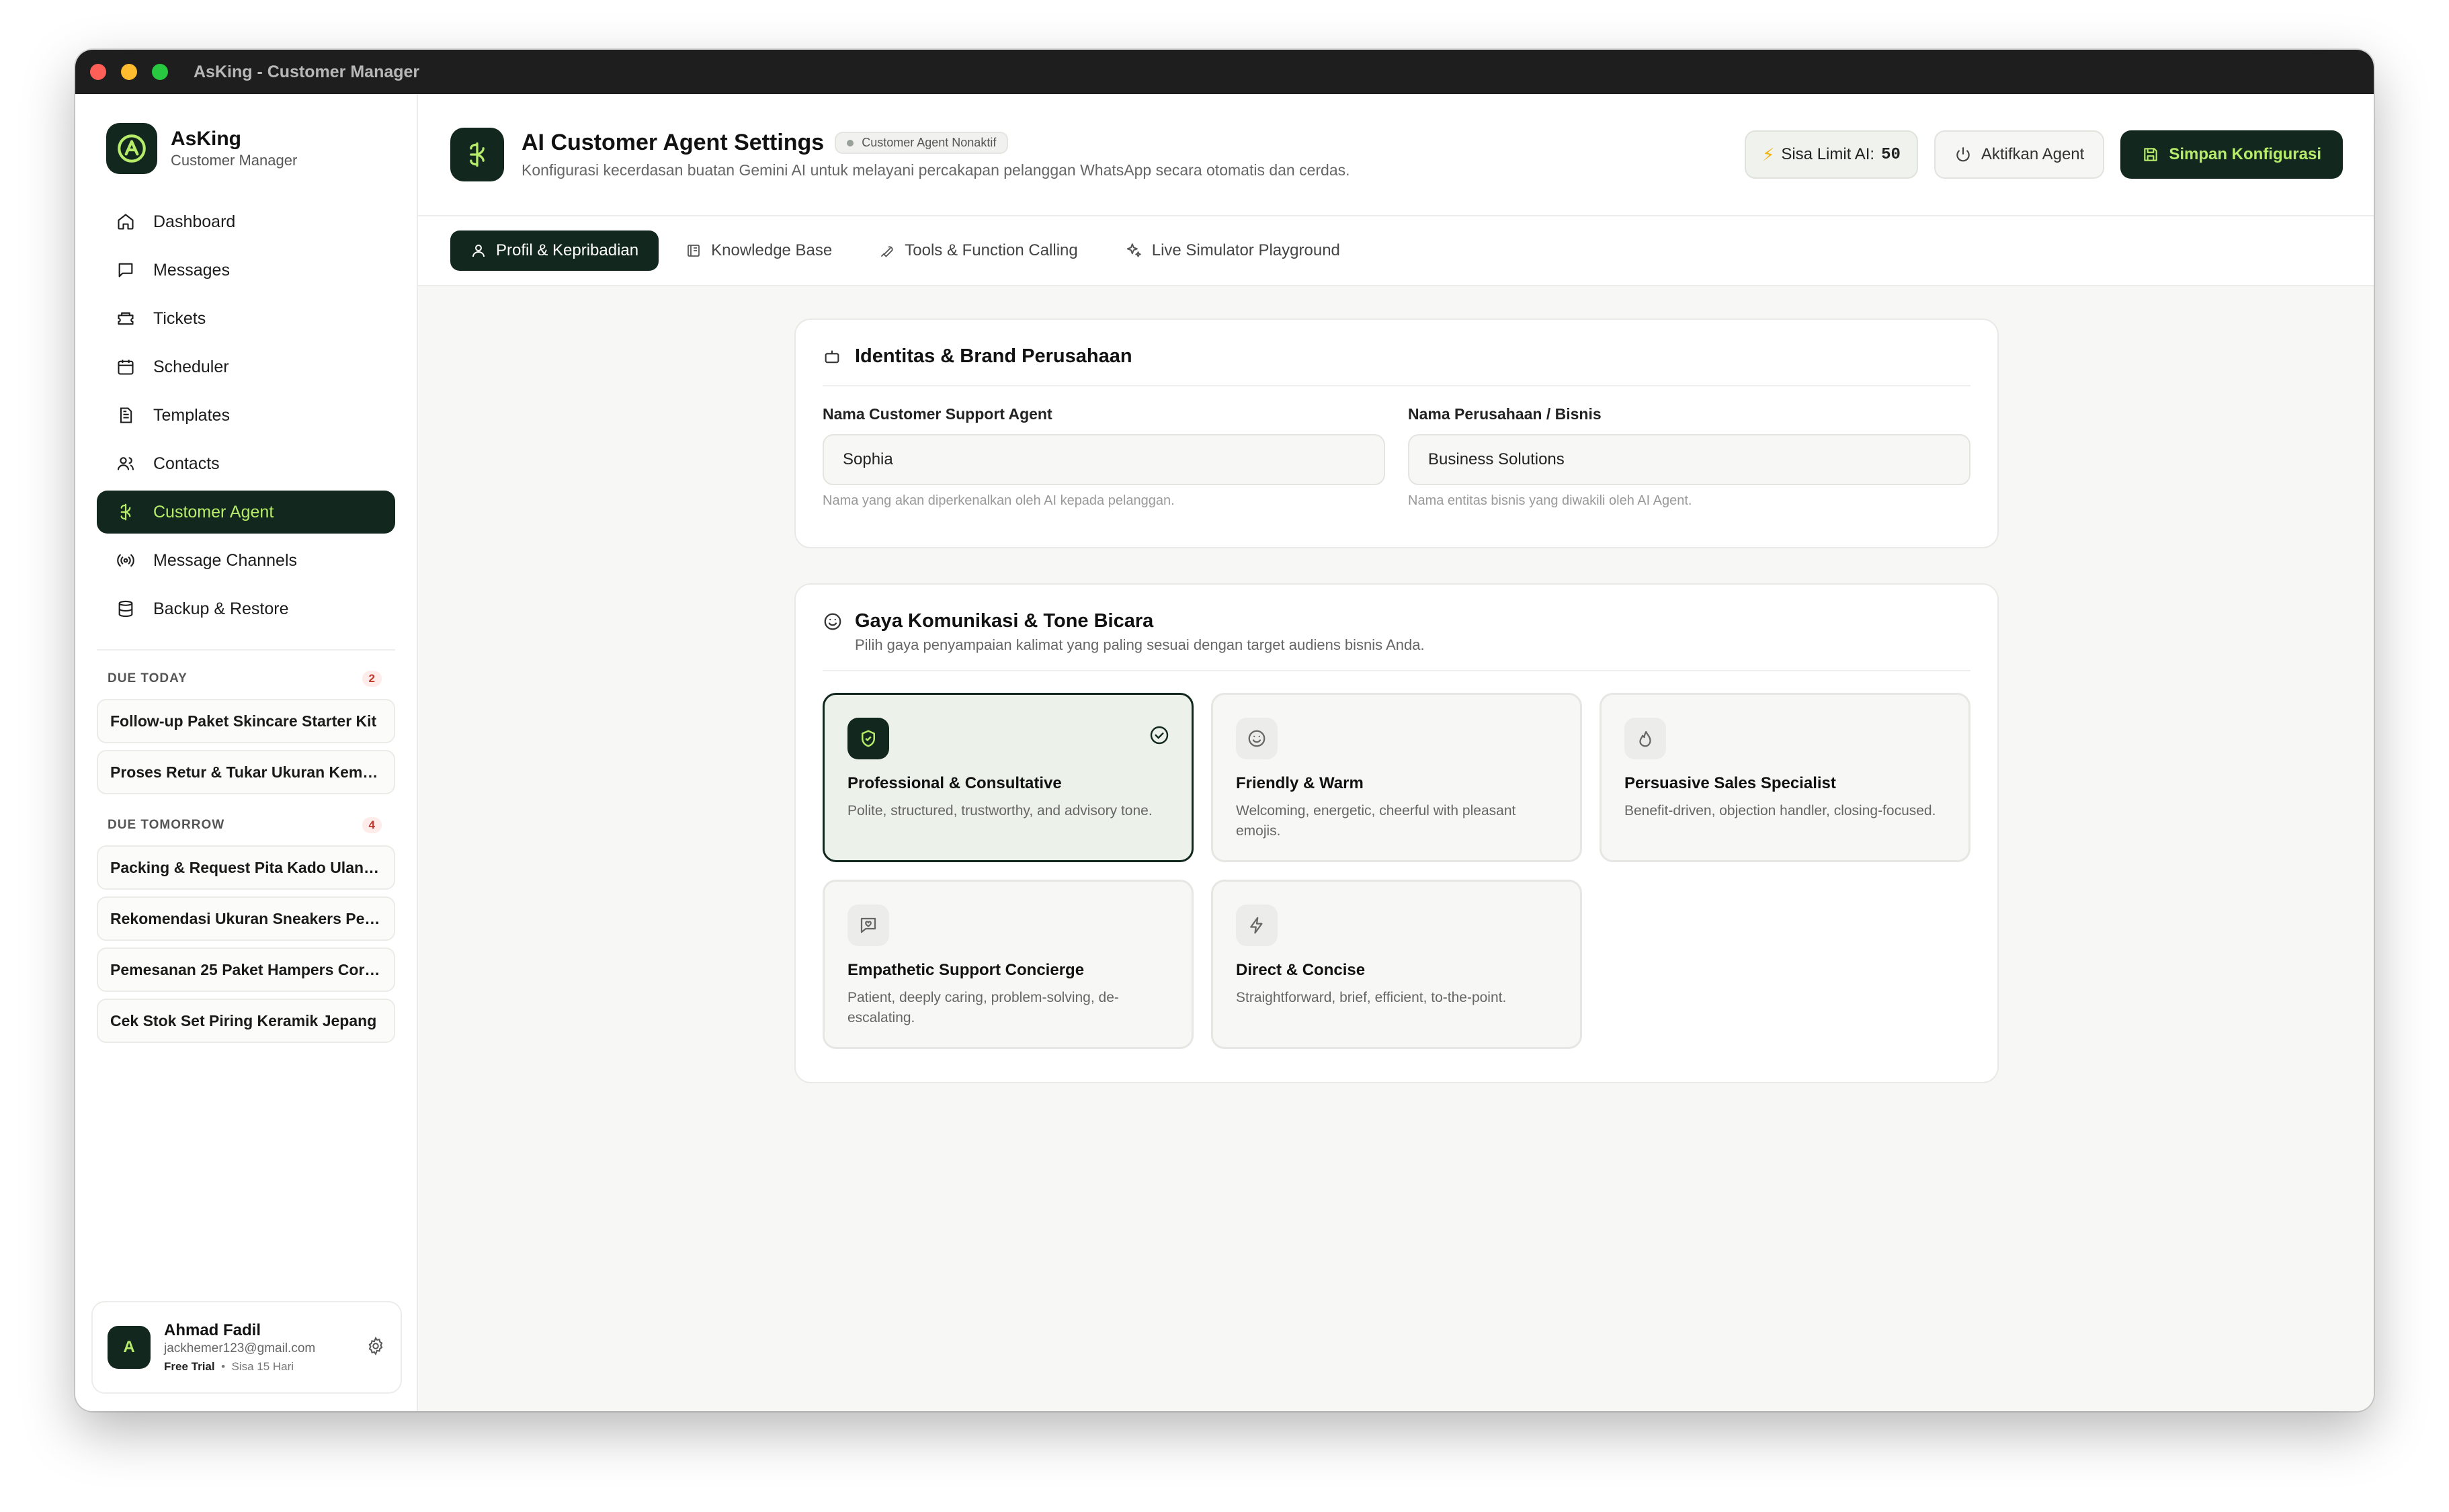 This screenshot has width=2449, height=1512. What do you see at coordinates (307, 72) in the screenshot?
I see `window-title: AsKing - Customer Manager` at bounding box center [307, 72].